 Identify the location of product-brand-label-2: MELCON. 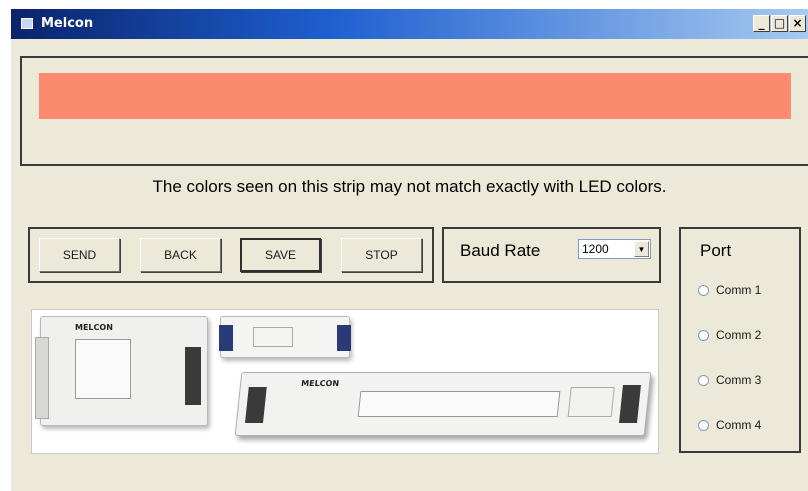
(320, 383).